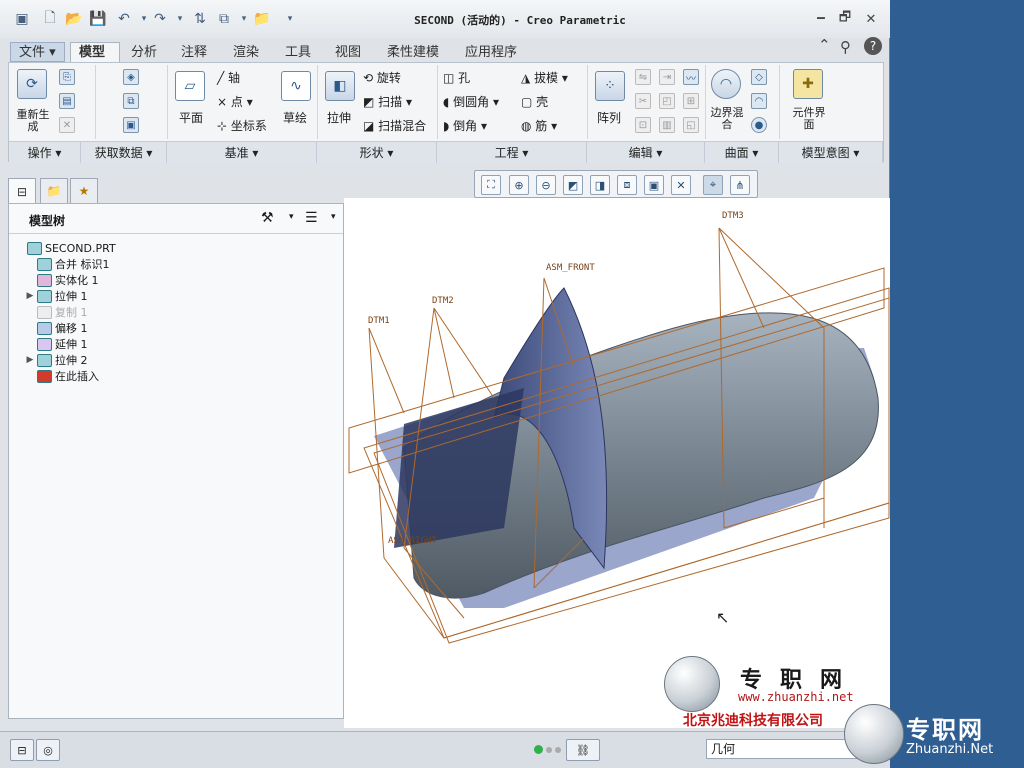 The width and height of the screenshot is (1024, 768). Describe the element at coordinates (194, 52) in the screenshot. I see `tab-annotate: 注释` at that location.